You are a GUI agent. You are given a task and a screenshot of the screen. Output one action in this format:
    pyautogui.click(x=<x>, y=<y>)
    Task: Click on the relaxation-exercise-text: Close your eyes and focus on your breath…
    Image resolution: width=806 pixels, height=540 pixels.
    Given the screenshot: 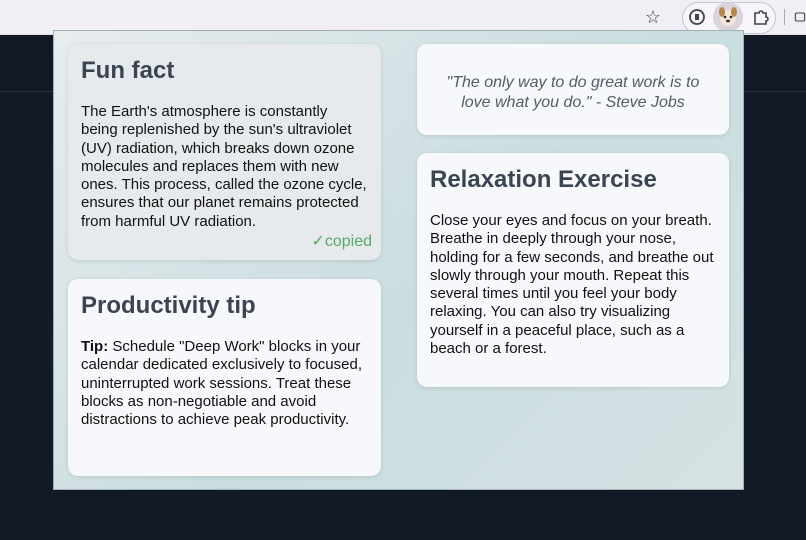 What is the action you would take?
    pyautogui.click(x=573, y=285)
    